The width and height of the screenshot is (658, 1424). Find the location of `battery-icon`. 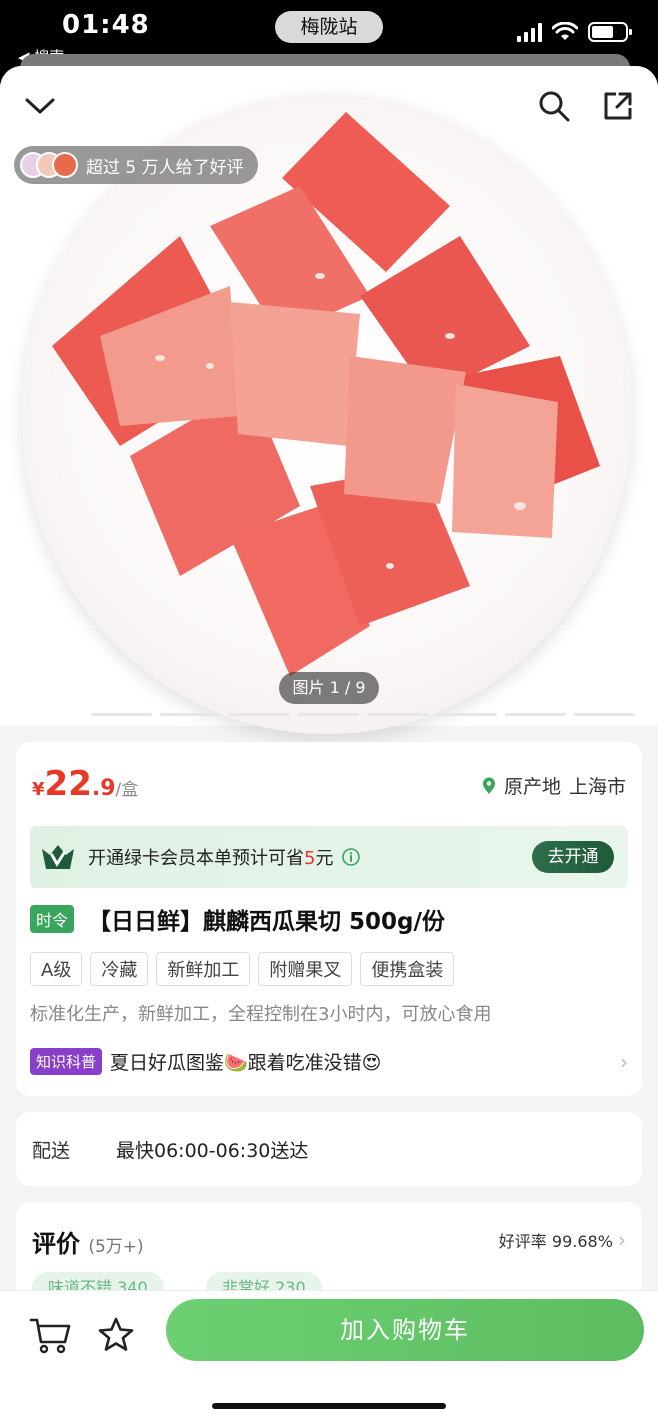

battery-icon is located at coordinates (610, 32).